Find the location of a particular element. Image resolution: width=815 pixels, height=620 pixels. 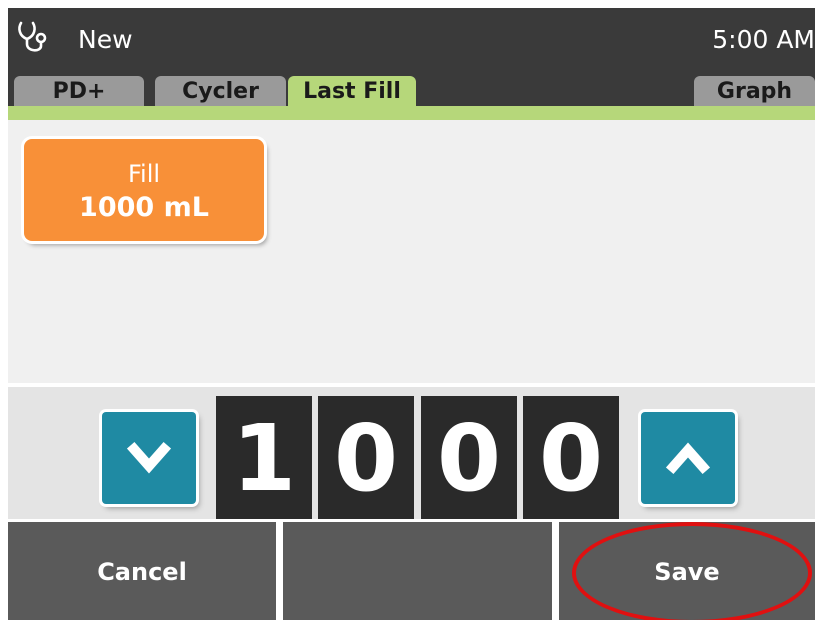

tab-label: Last Fill is located at coordinates (352, 91).